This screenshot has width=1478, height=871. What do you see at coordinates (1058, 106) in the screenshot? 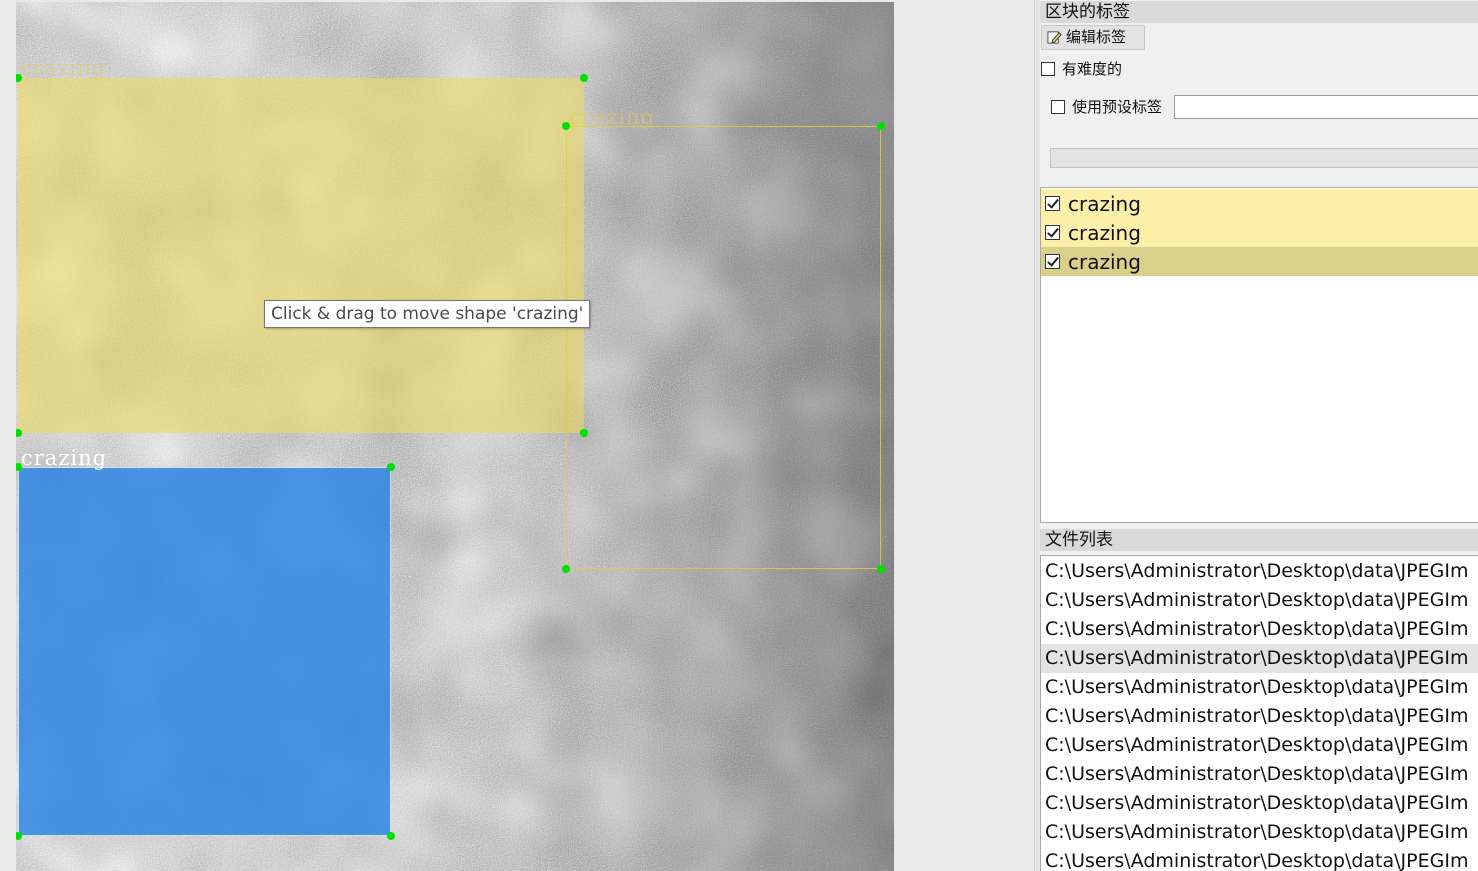
I see `use-preset-checkbox` at bounding box center [1058, 106].